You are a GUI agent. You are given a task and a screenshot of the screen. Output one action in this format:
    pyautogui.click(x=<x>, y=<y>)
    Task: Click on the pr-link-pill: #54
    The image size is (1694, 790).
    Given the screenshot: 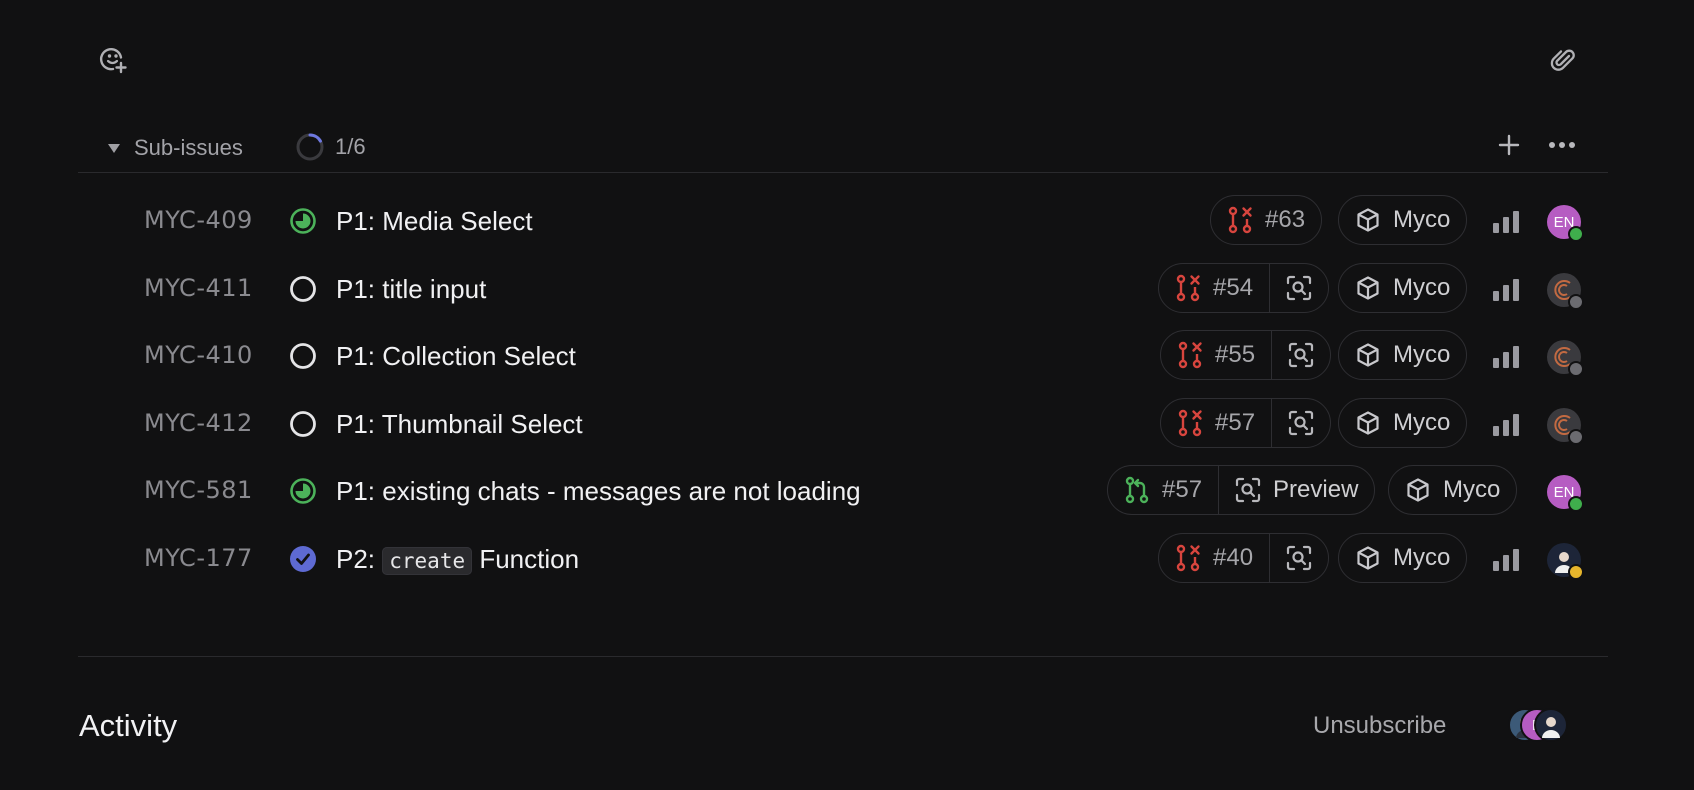 What is the action you would take?
    pyautogui.click(x=1244, y=288)
    